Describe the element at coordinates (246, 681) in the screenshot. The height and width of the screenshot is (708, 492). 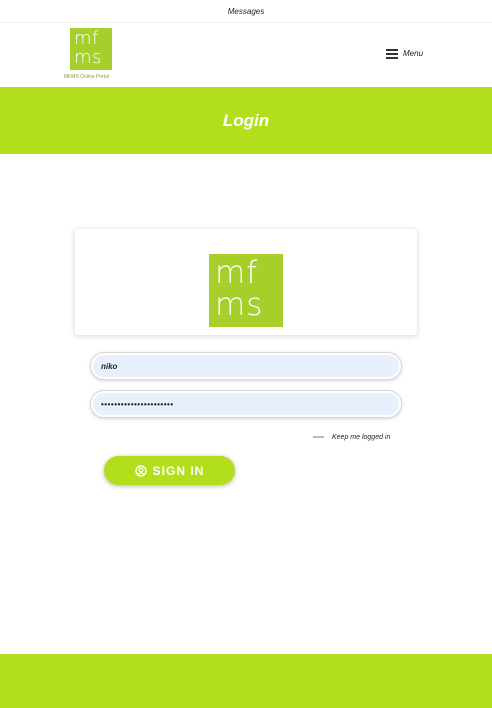
I see `footer-bar` at that location.